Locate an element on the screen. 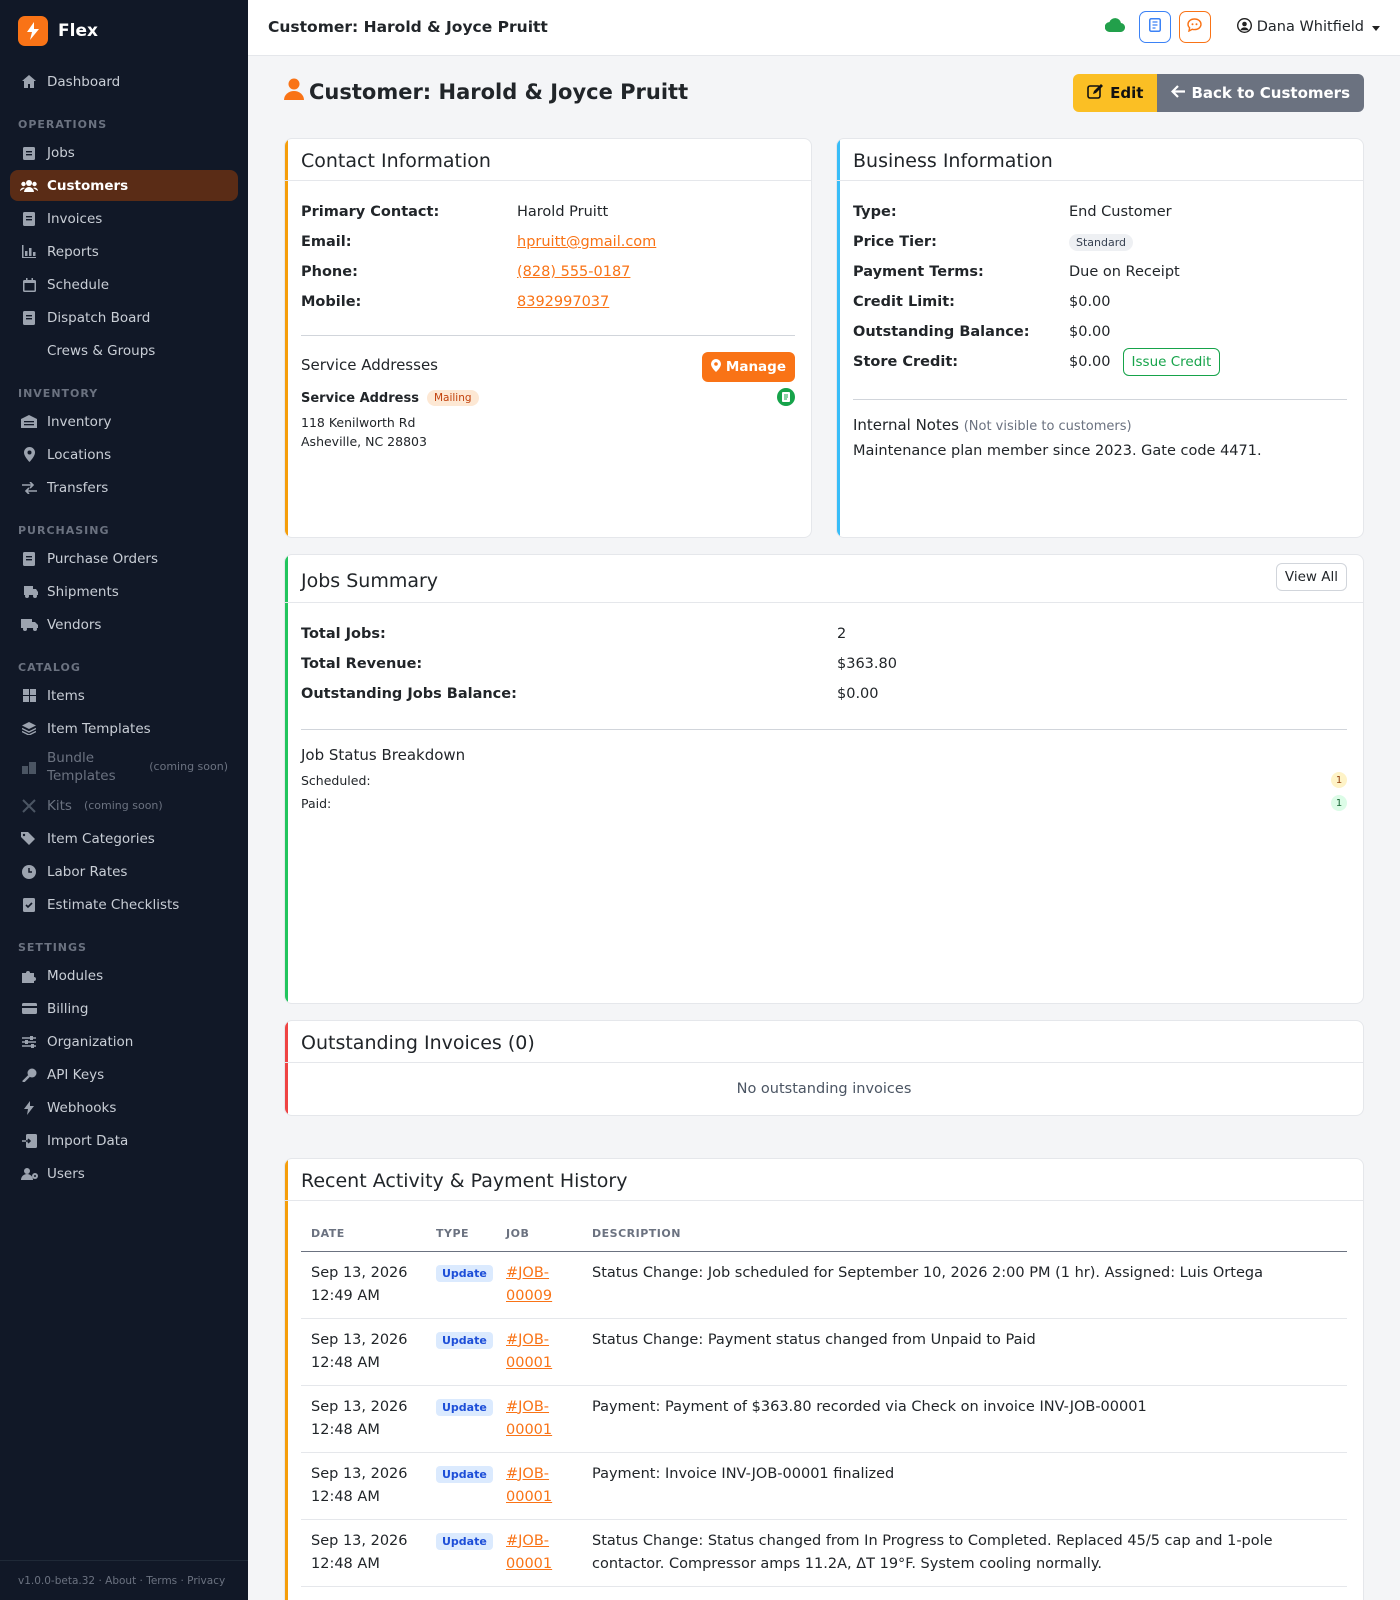  invoice-icon is located at coordinates (29, 218).